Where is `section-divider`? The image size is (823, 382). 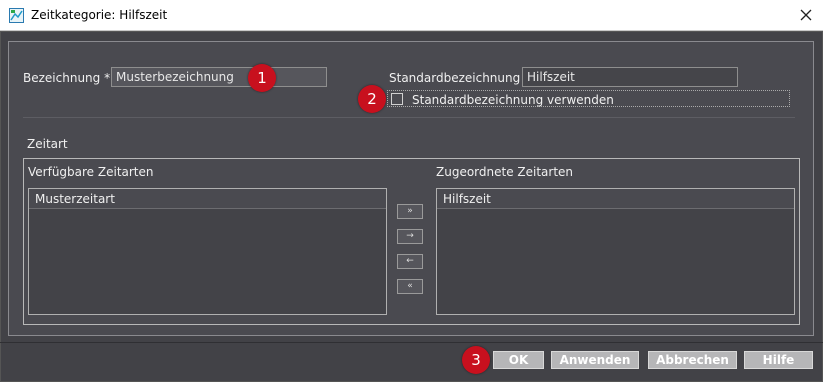
section-divider is located at coordinates (409, 117).